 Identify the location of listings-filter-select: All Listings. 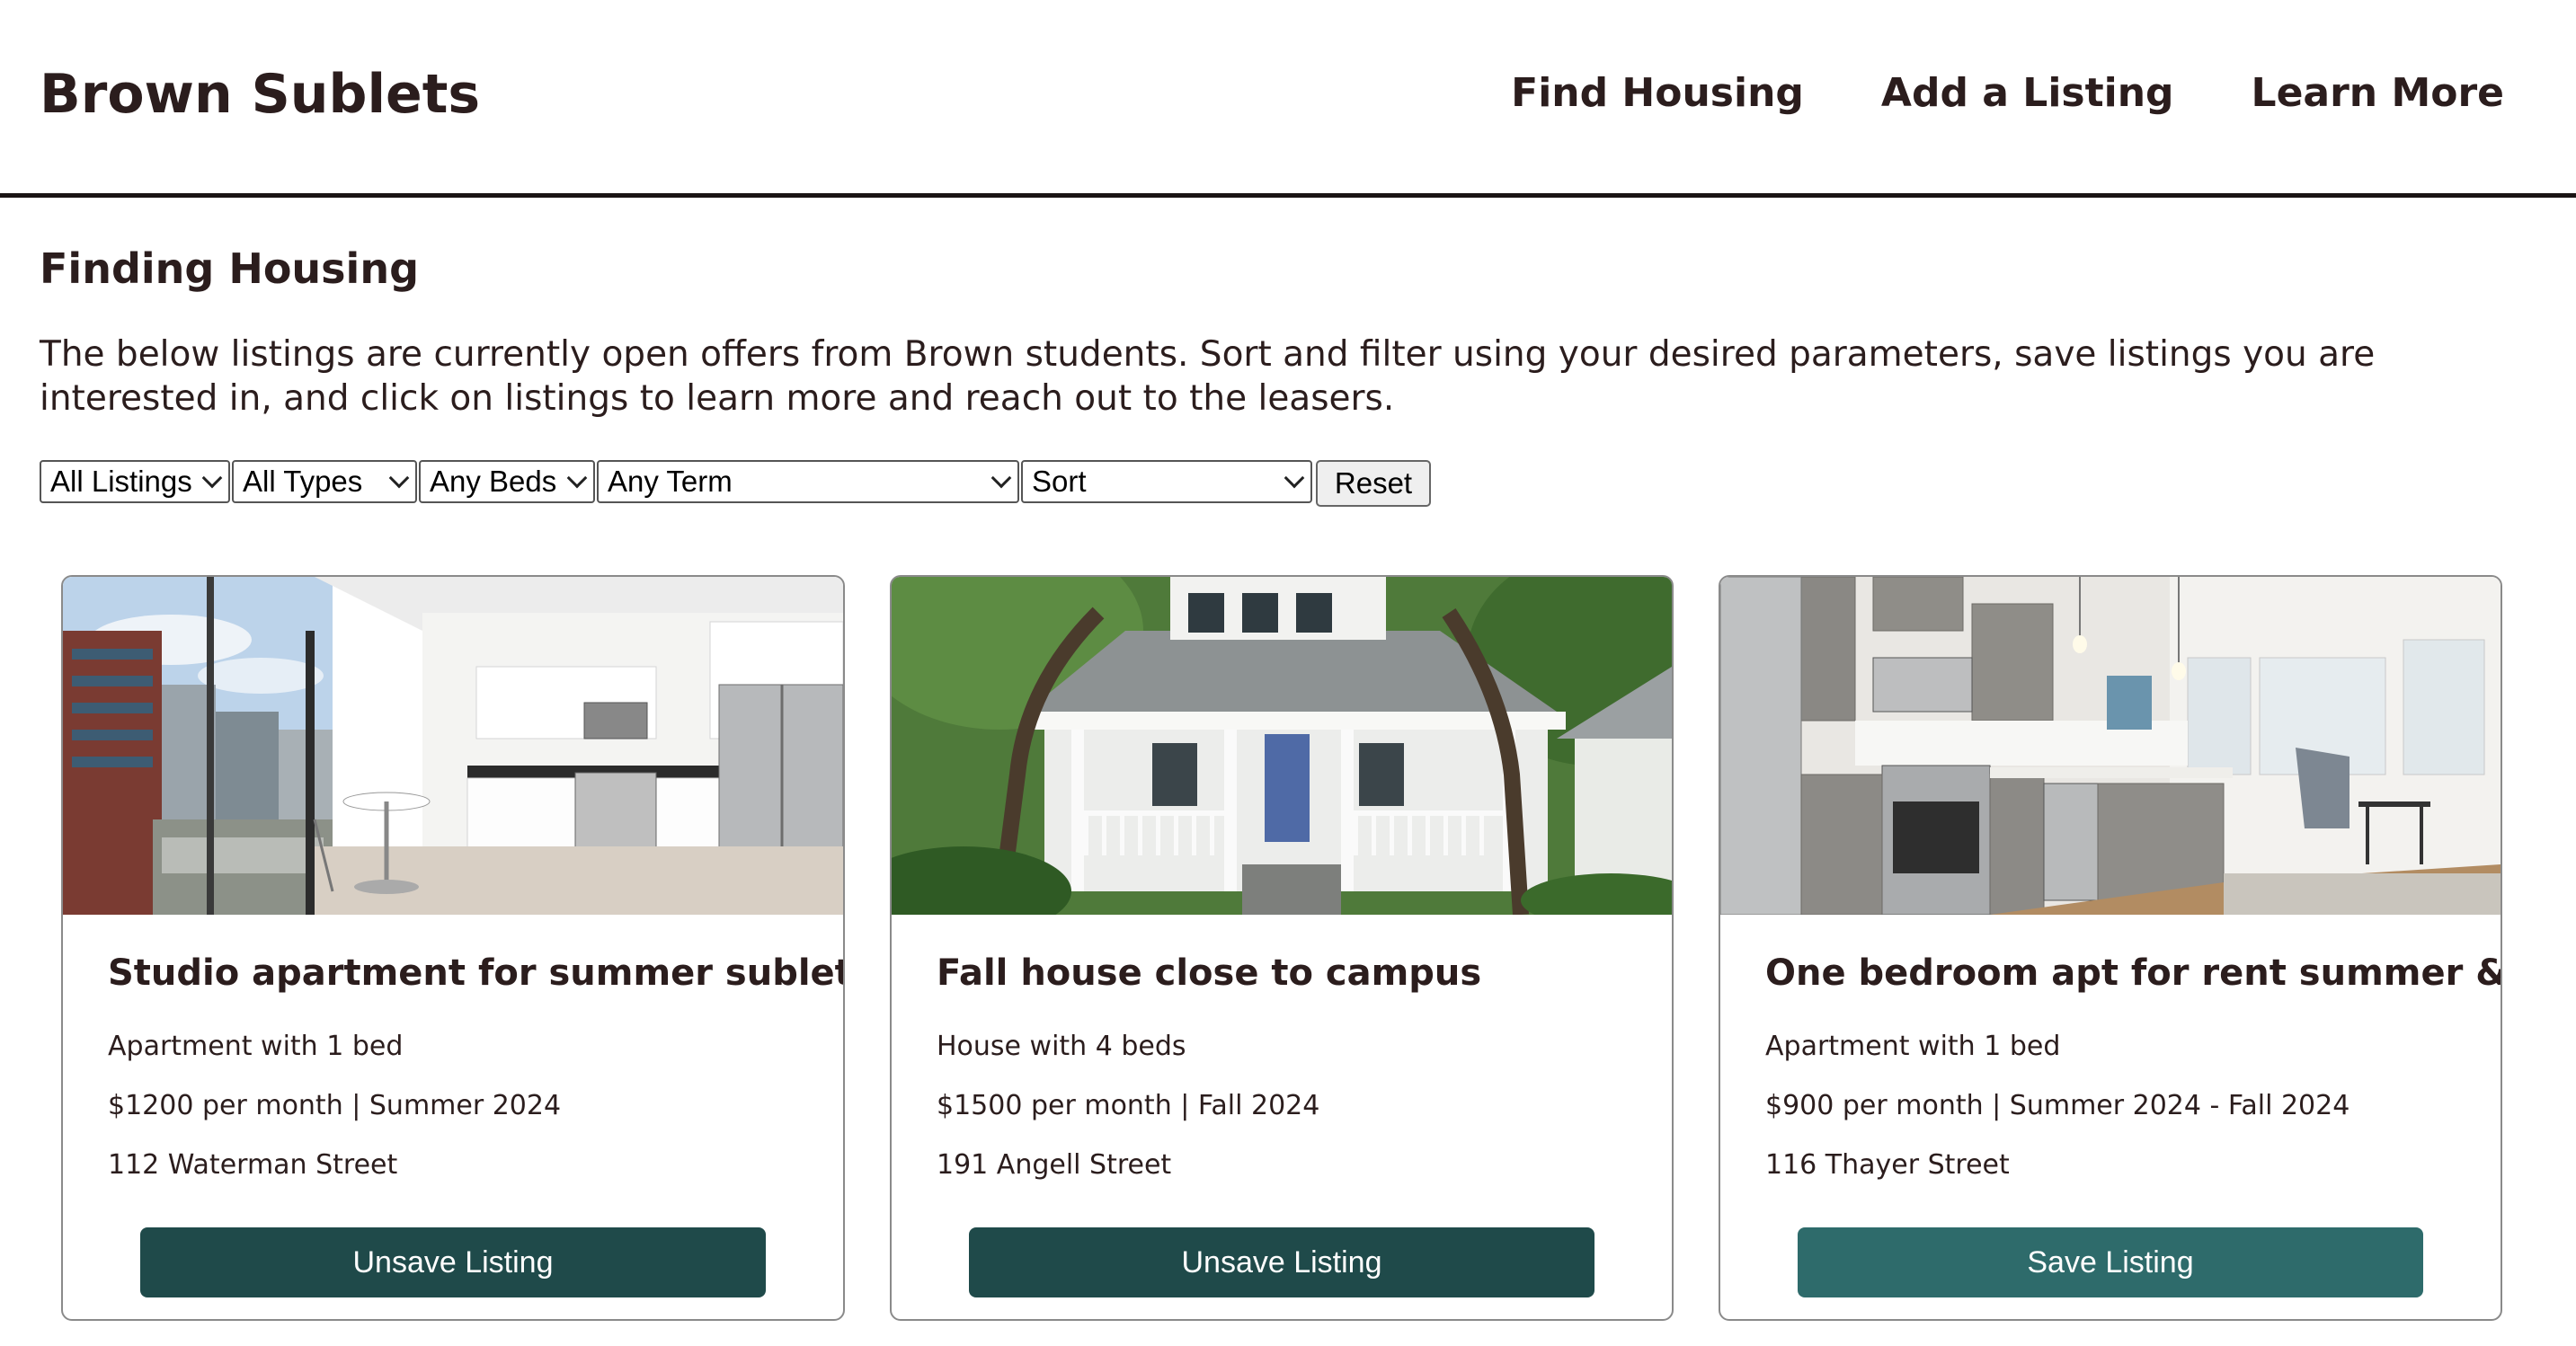
(135, 481).